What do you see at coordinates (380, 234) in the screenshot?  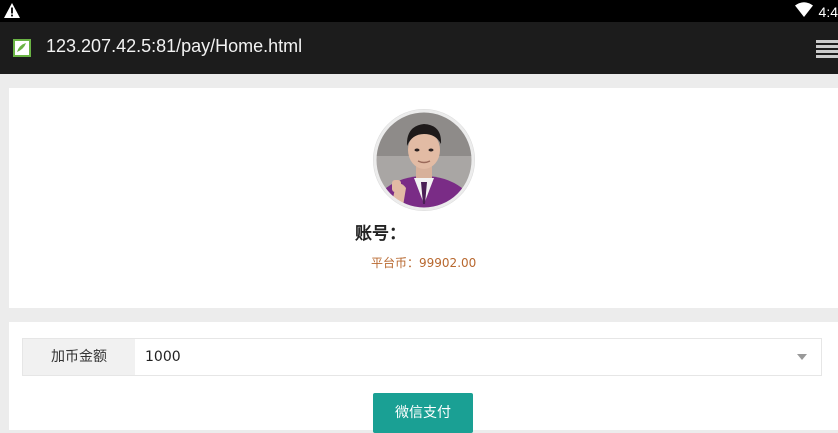 I see `account-label: 账号：` at bounding box center [380, 234].